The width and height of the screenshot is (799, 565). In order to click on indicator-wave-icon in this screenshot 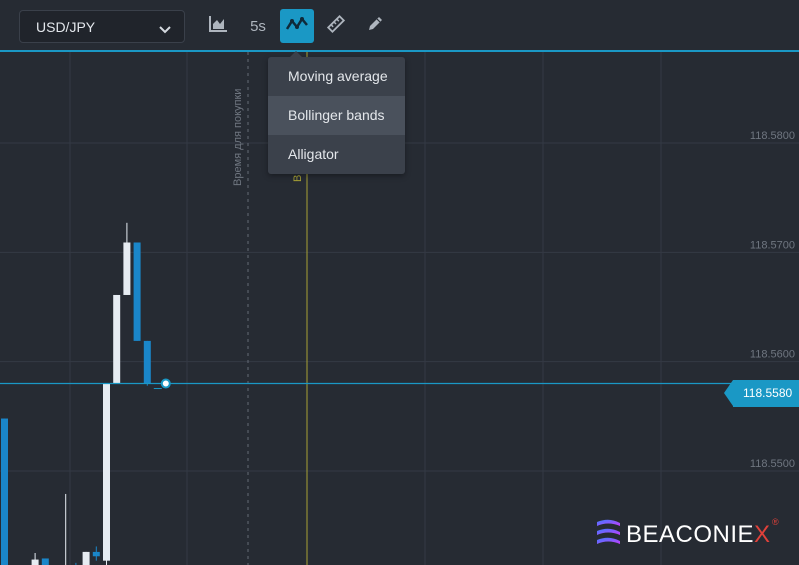, I will do `click(297, 26)`.